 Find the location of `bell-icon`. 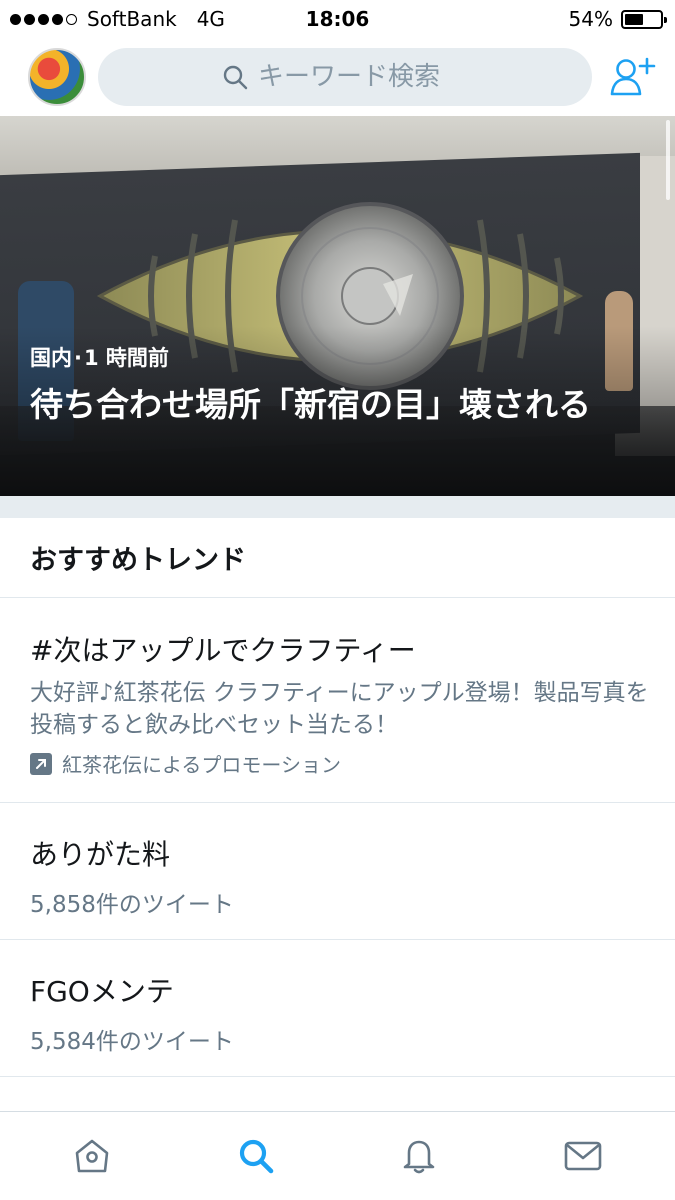

bell-icon is located at coordinates (419, 1157).